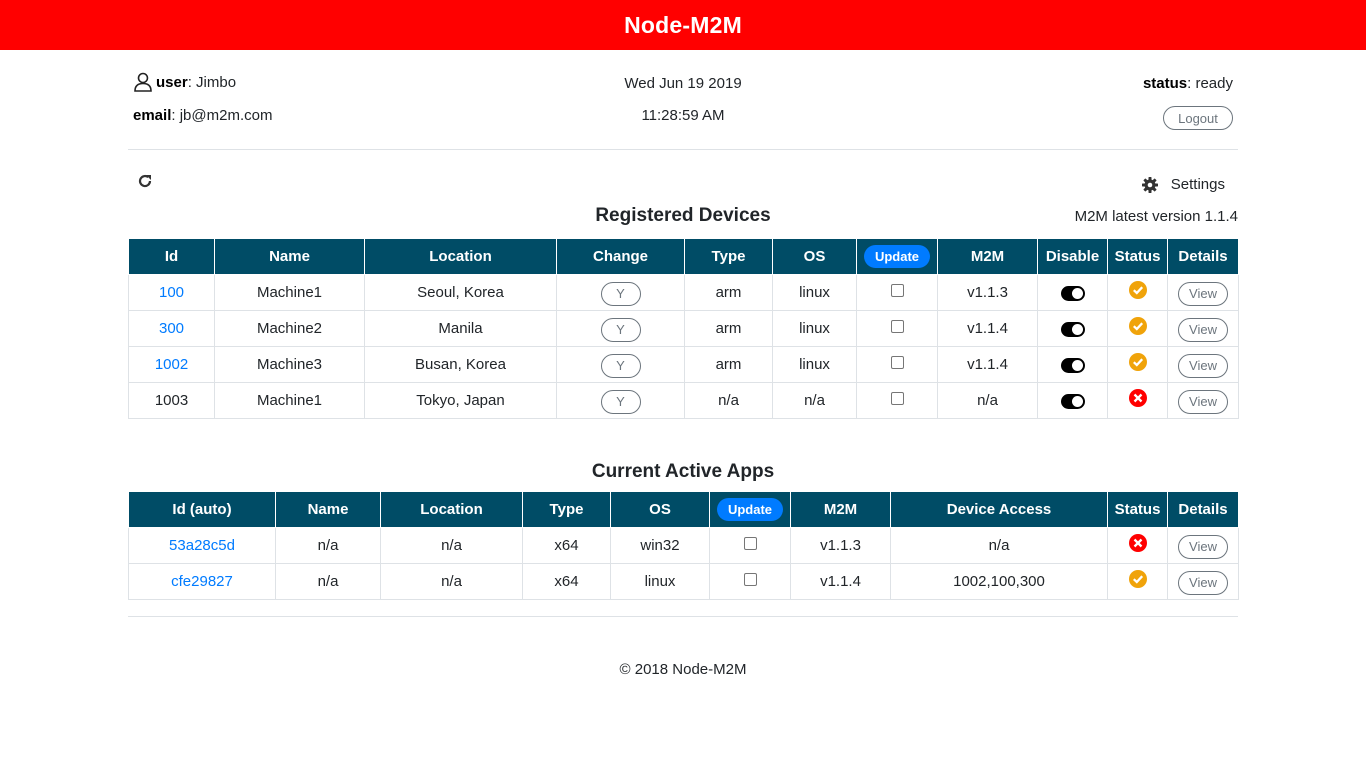  Describe the element at coordinates (683, 647) in the screenshot. I see `footer: © 2018 Node-M2M` at that location.